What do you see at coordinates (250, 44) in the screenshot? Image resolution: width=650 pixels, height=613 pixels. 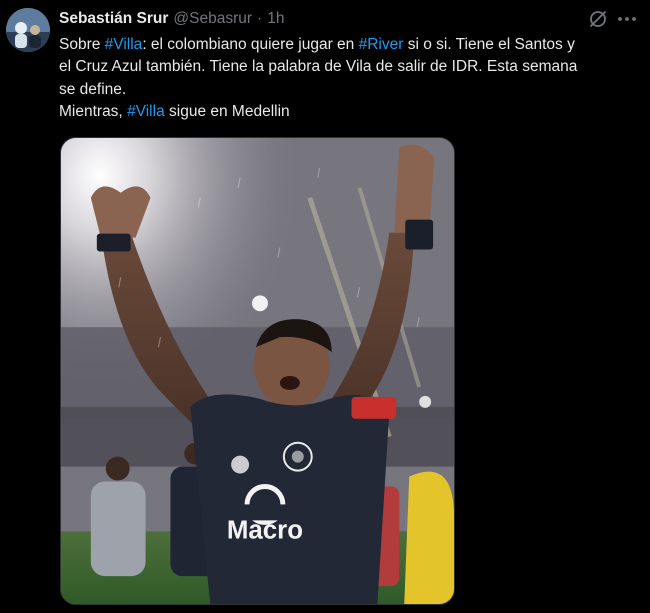 I see `text-segment: : el colombiano quiere jugar en` at bounding box center [250, 44].